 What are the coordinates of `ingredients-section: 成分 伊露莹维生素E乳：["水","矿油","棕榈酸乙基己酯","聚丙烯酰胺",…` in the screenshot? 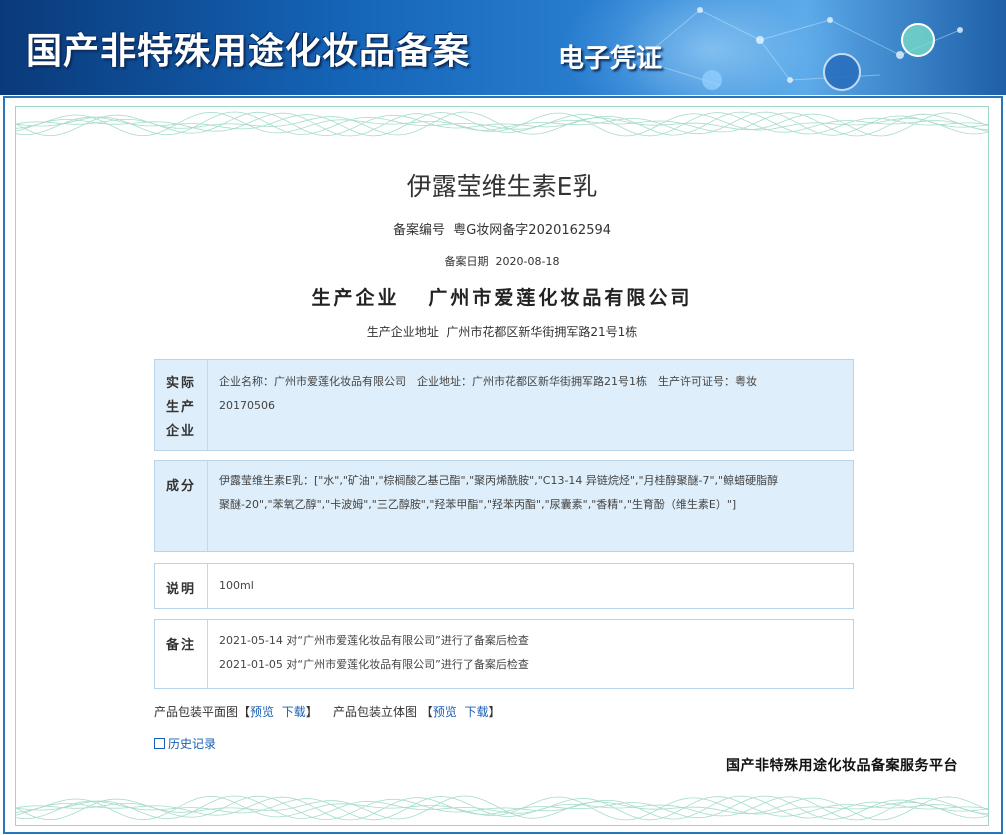 It's located at (504, 506).